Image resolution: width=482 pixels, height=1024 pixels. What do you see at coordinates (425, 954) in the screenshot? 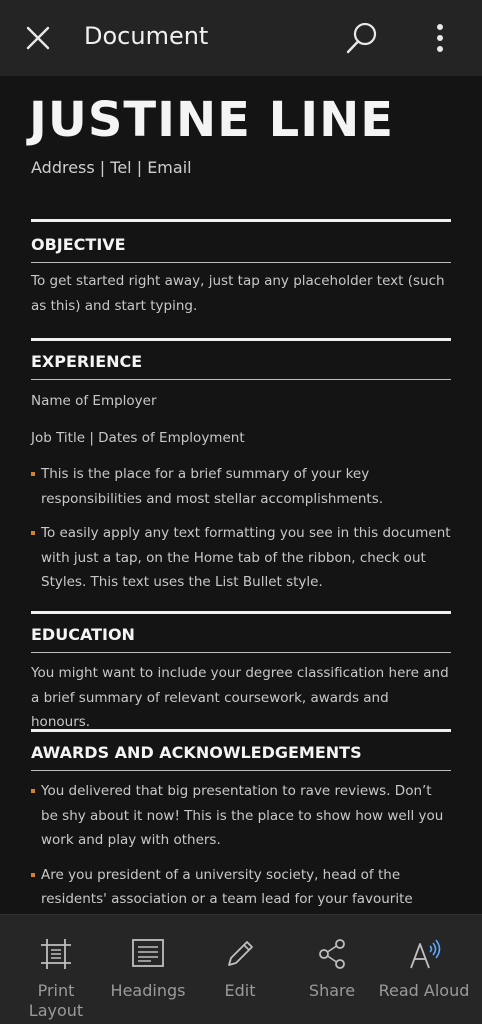
I see `read-aloud-icon` at bounding box center [425, 954].